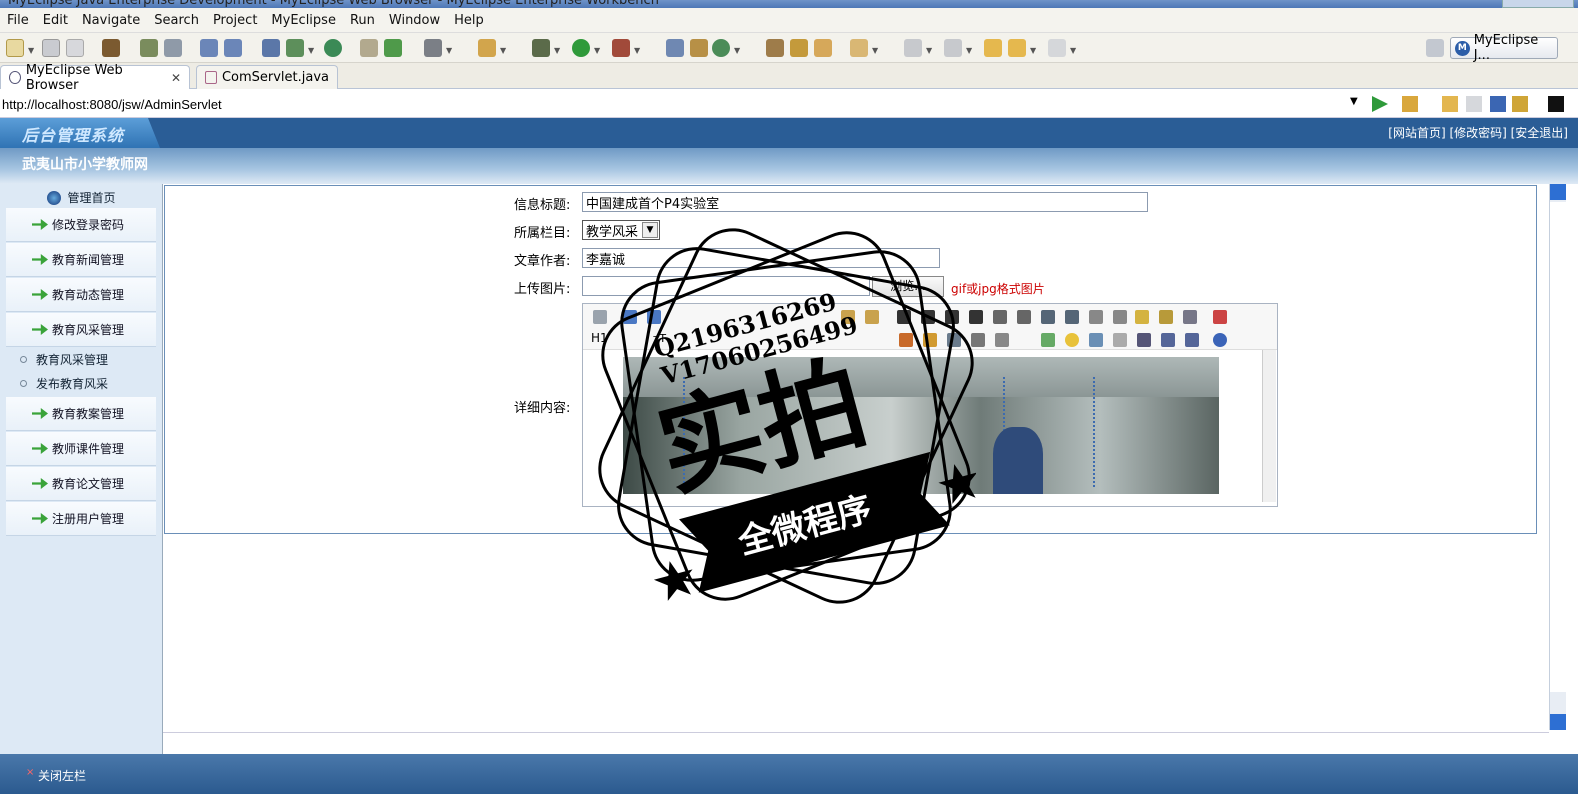  What do you see at coordinates (362, 20) in the screenshot?
I see `menu-run: Run` at bounding box center [362, 20].